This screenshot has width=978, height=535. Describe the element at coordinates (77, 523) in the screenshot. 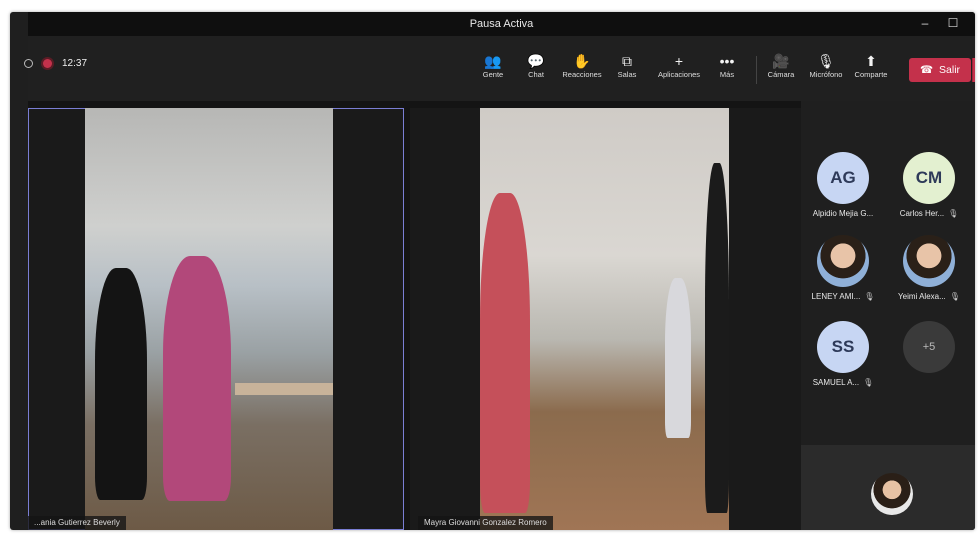

I see `participant-name-tag: ...ania Gutierrez Beverly` at that location.